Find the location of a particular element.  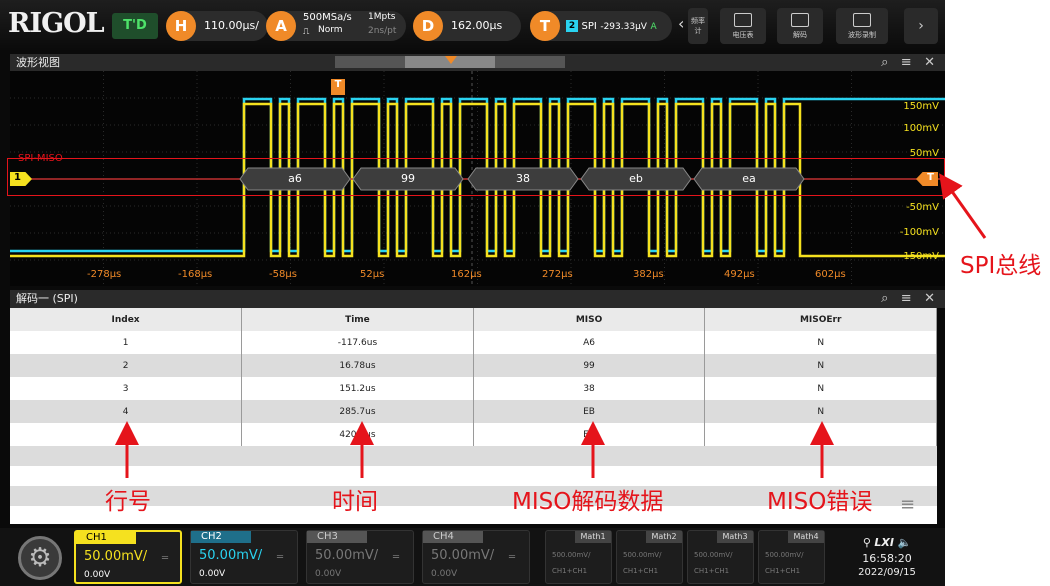

horizontal-badge: H is located at coordinates (181, 26).